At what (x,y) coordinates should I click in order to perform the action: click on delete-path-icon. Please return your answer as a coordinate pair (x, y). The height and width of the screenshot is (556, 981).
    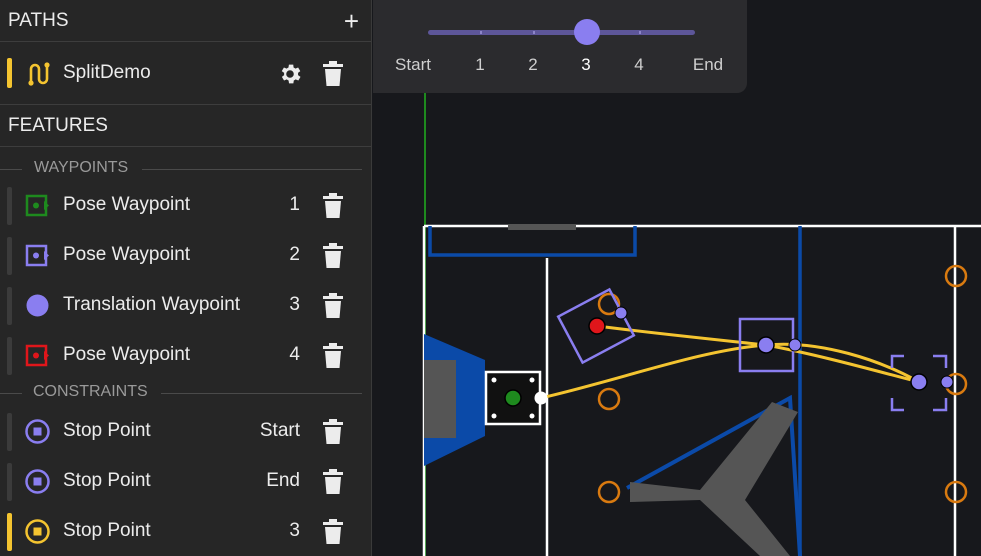
    Looking at the image, I should click on (333, 76).